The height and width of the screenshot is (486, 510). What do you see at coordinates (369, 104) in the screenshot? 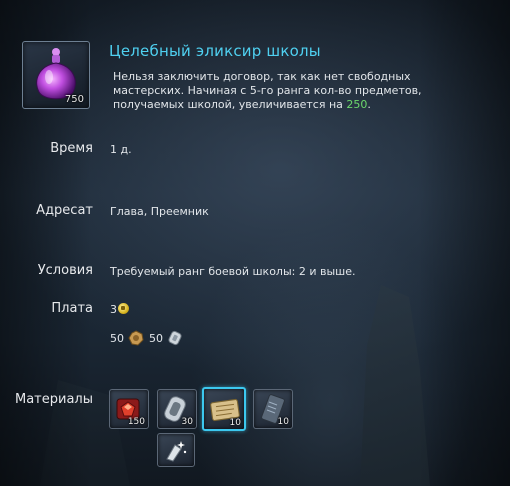
I see `description-end: .` at bounding box center [369, 104].